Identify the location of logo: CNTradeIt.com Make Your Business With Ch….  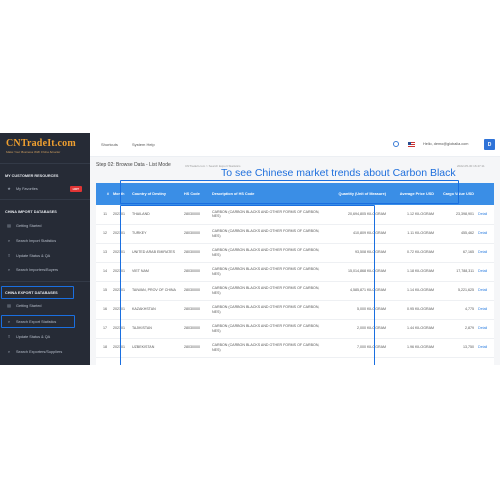
(46, 148).